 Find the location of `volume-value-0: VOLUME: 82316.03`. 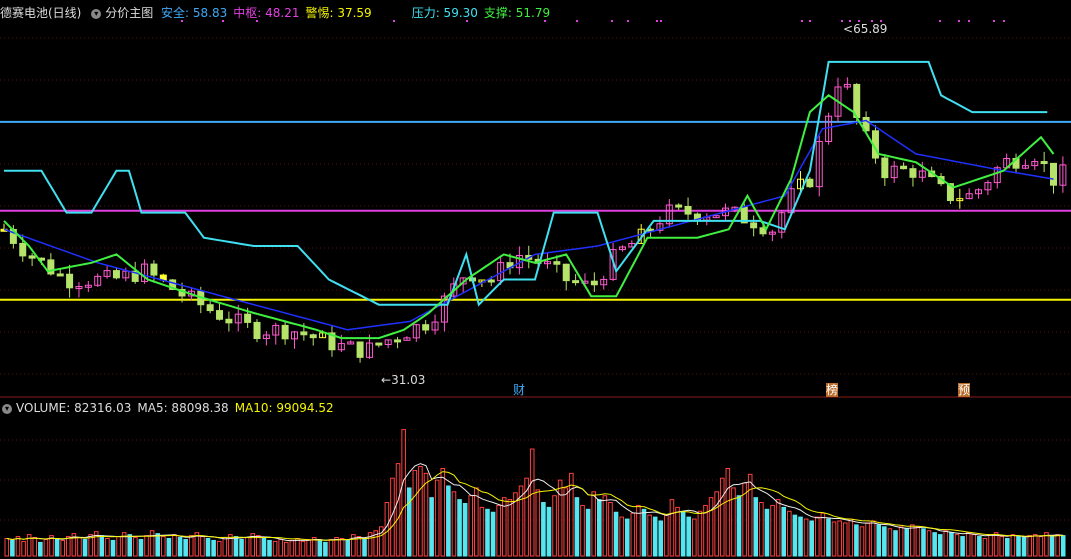

volume-value-0: VOLUME: 82316.03 is located at coordinates (74, 408).